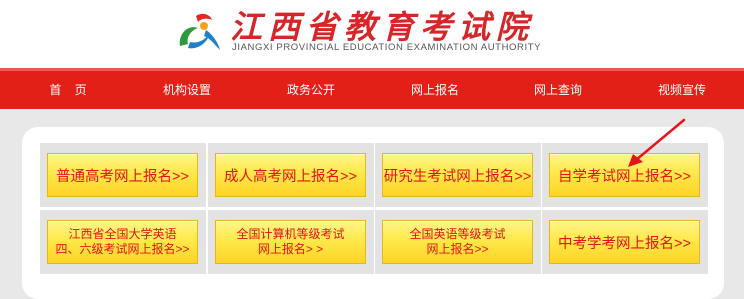  I want to click on adult-gaokao-registration-button: 成人高考网上报名>>, so click(290, 175).